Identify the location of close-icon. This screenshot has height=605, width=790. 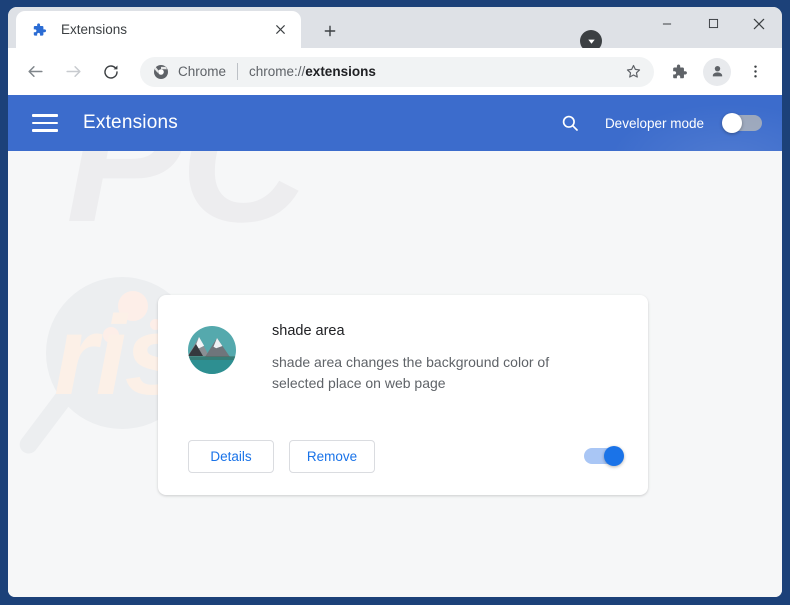
(280, 30).